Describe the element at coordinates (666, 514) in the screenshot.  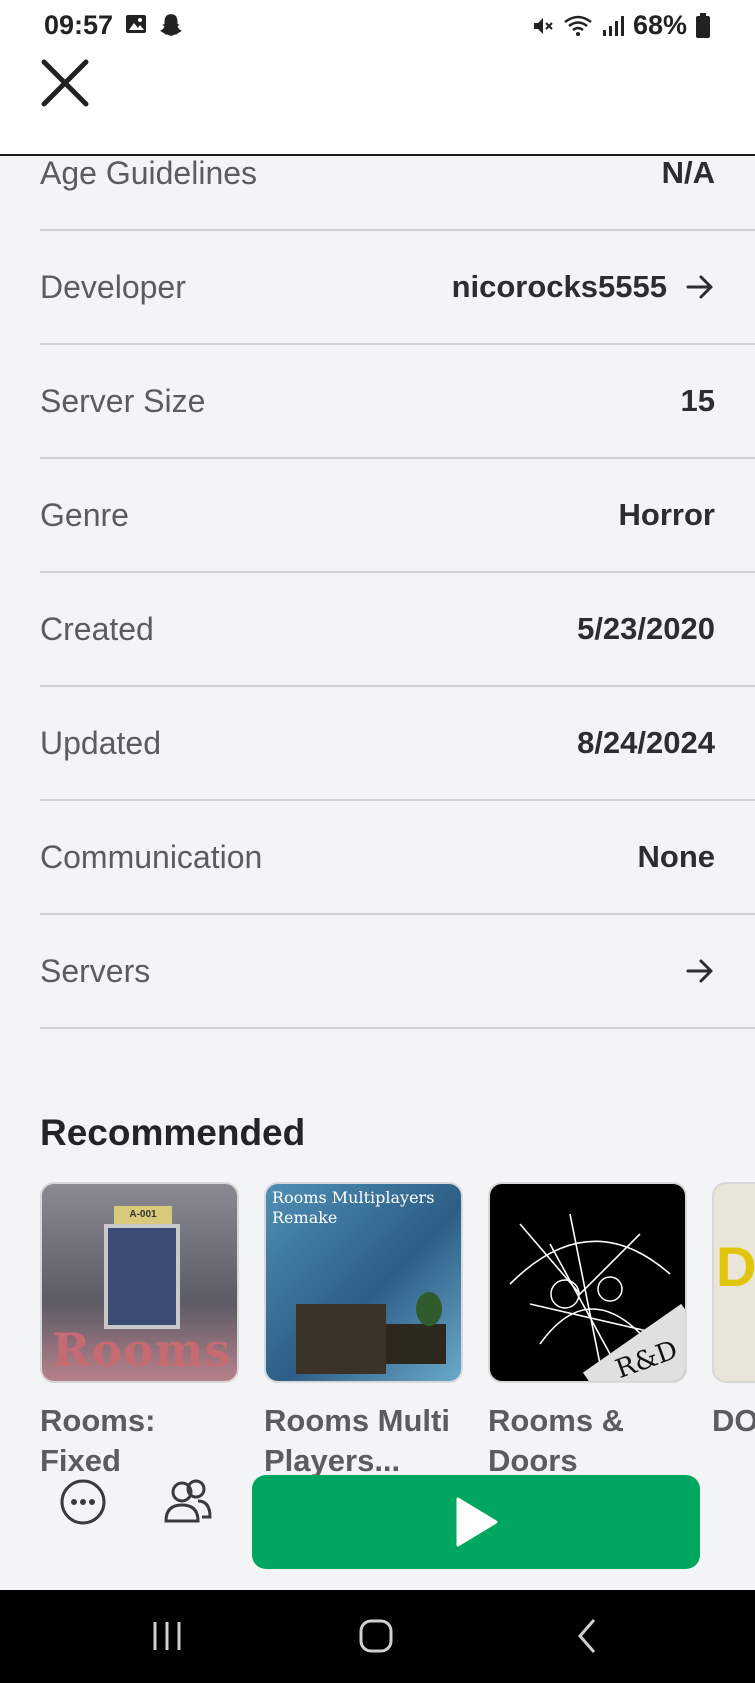
I see `info-value: Horror` at that location.